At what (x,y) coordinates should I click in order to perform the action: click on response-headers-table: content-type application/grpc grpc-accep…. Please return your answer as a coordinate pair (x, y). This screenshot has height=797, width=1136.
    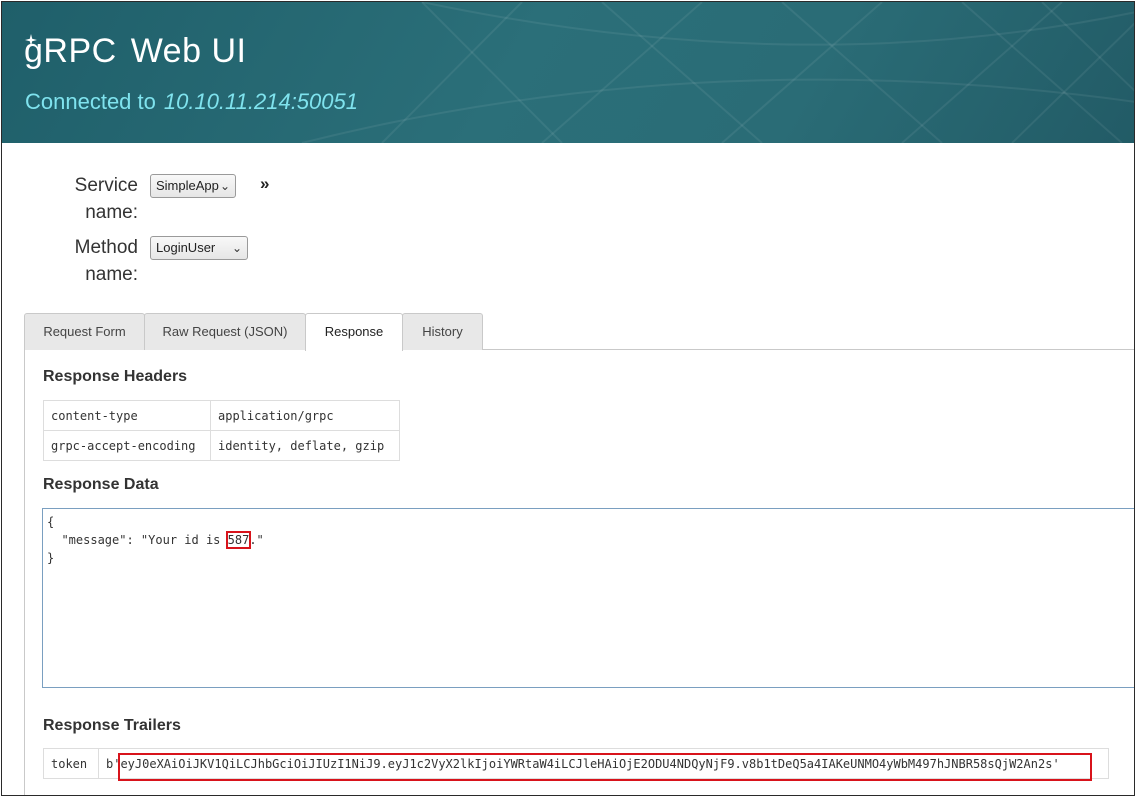
    Looking at the image, I should click on (221, 430).